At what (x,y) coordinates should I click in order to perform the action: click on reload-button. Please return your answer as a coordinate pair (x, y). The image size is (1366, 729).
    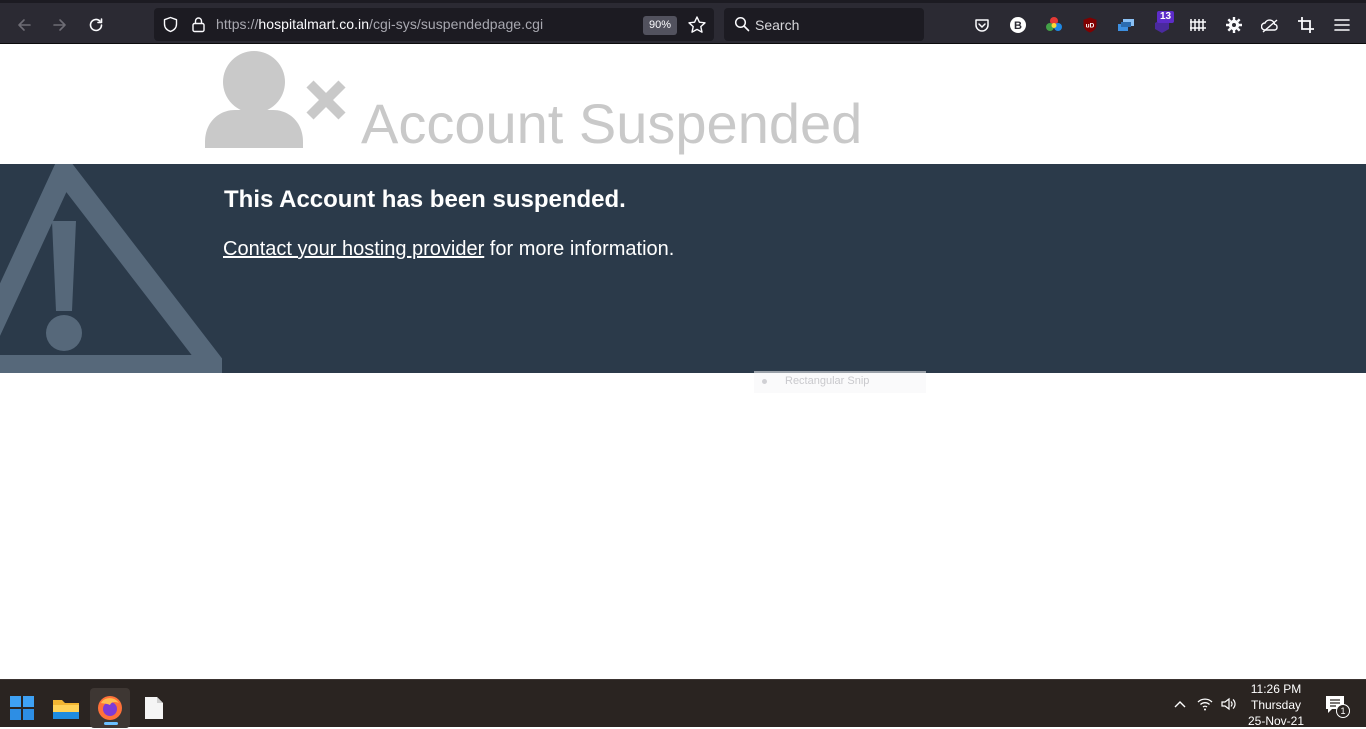
    Looking at the image, I should click on (96, 25).